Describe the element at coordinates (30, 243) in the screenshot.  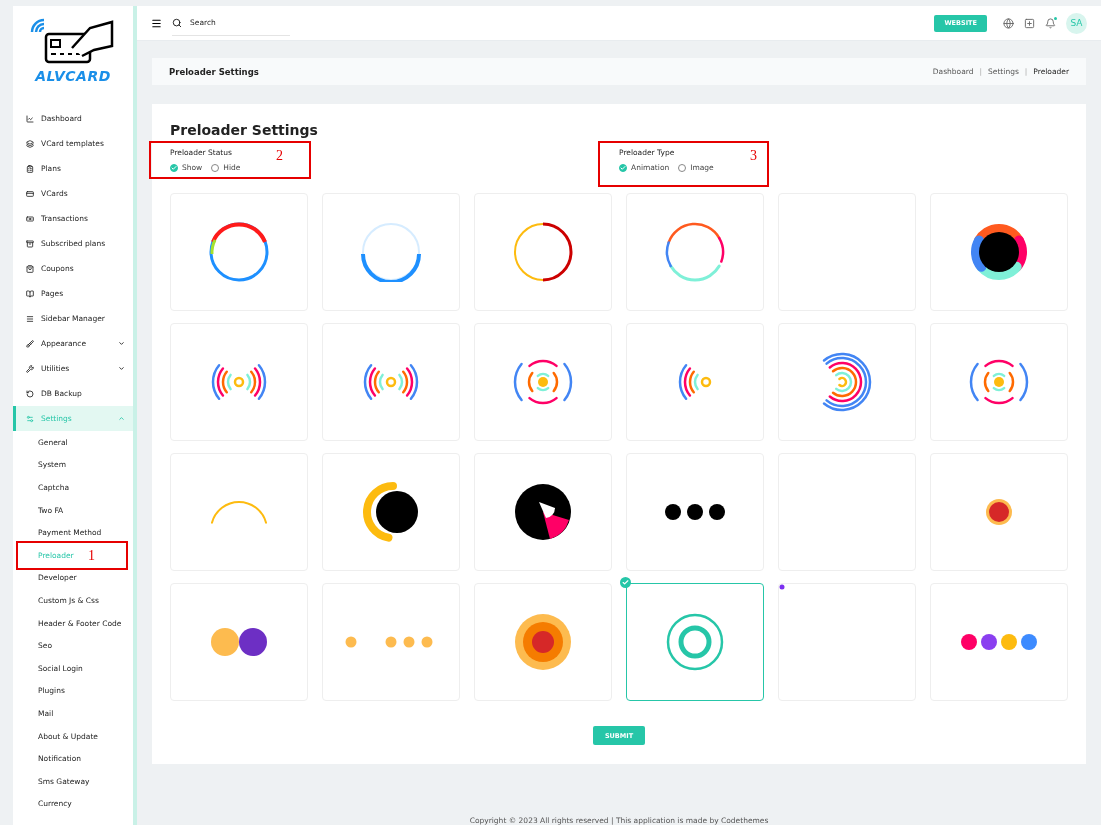
I see `archive-icon` at that location.